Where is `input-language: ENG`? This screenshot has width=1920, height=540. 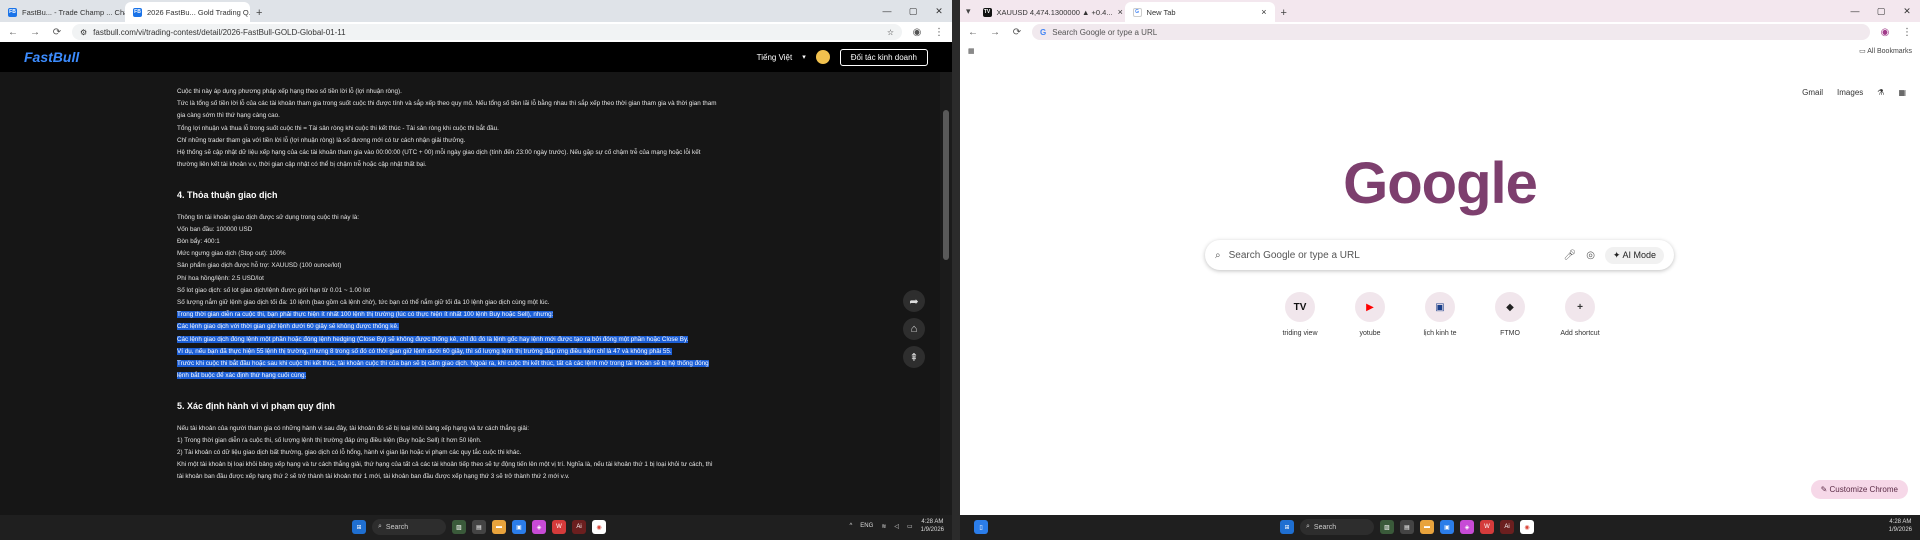
input-language: ENG is located at coordinates (866, 526).